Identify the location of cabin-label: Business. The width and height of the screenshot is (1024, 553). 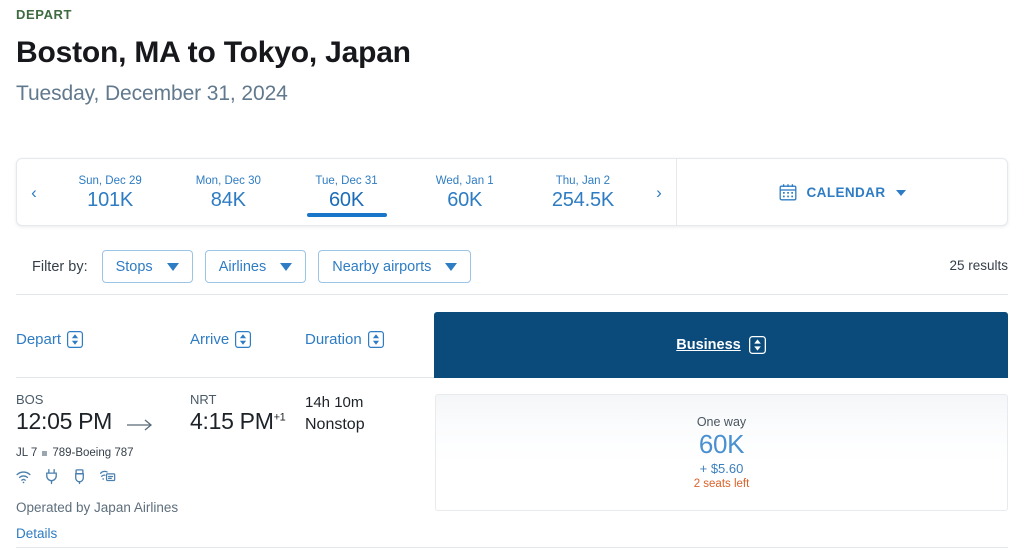
(708, 345).